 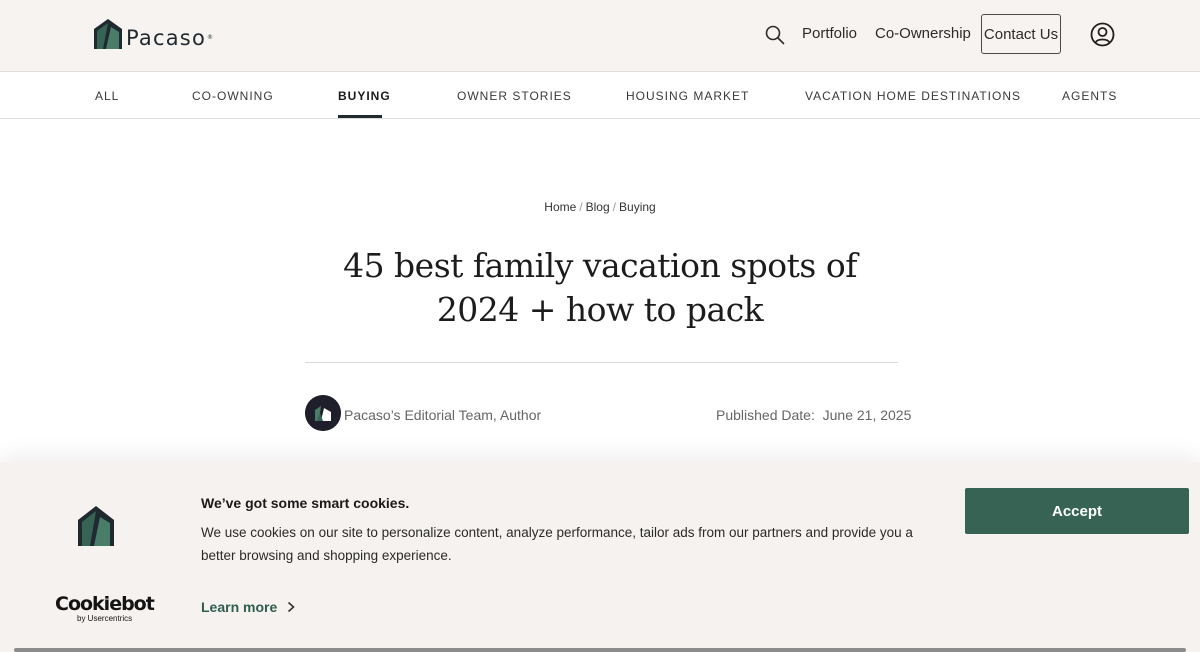 What do you see at coordinates (291, 607) in the screenshot?
I see `chevron-right-icon` at bounding box center [291, 607].